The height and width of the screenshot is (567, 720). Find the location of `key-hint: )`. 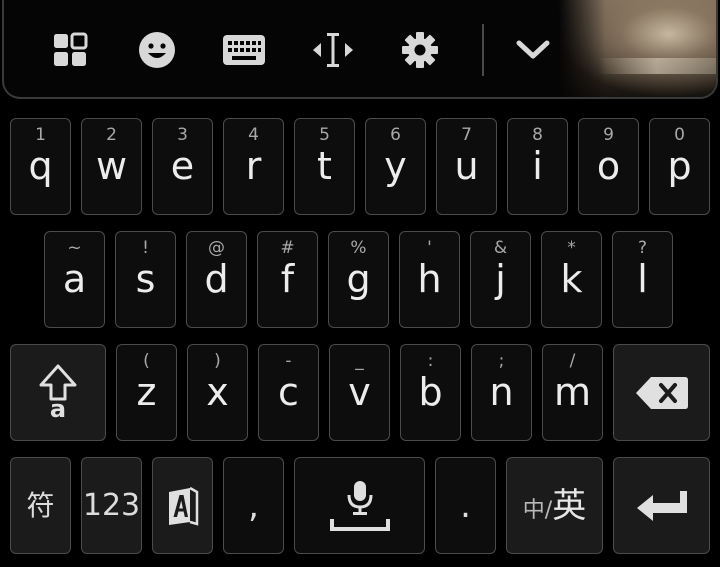

key-hint: ) is located at coordinates (217, 361).